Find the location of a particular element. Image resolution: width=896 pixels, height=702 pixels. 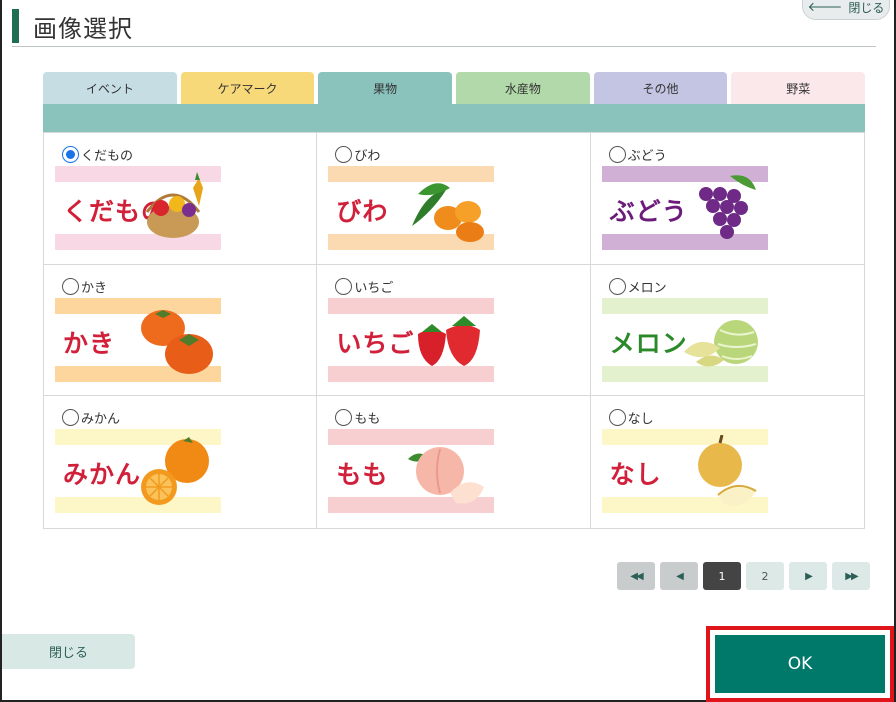

image-option: メロン メロン is located at coordinates (727, 331).